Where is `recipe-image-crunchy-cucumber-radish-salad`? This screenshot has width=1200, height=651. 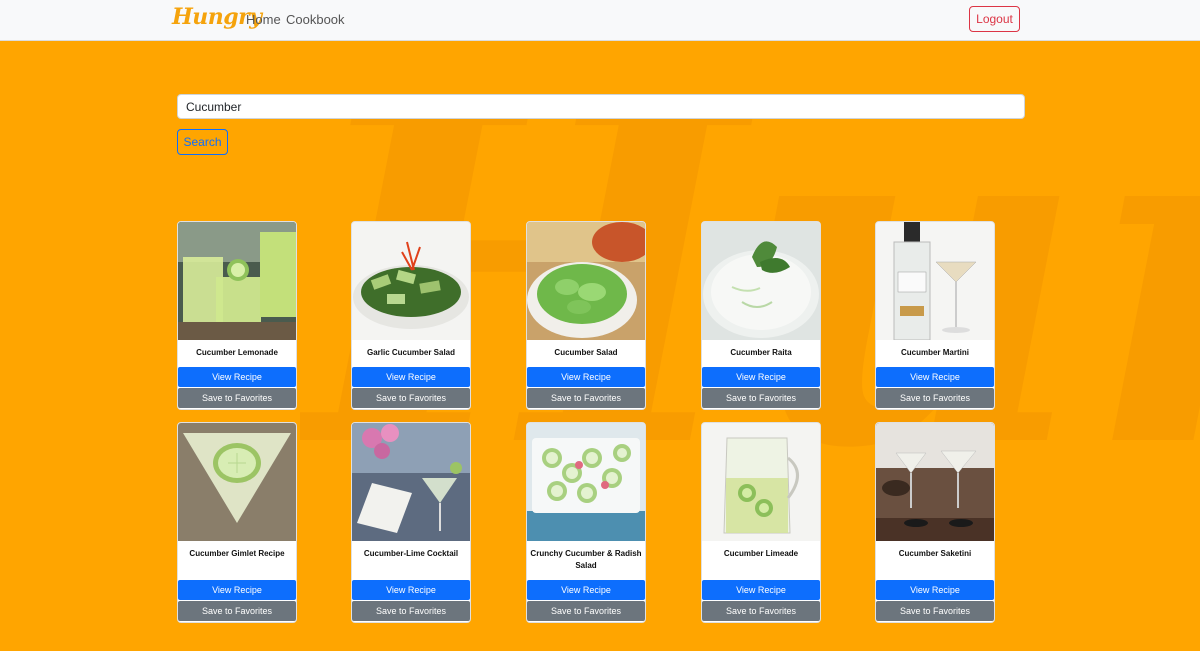 recipe-image-crunchy-cucumber-radish-salad is located at coordinates (586, 482).